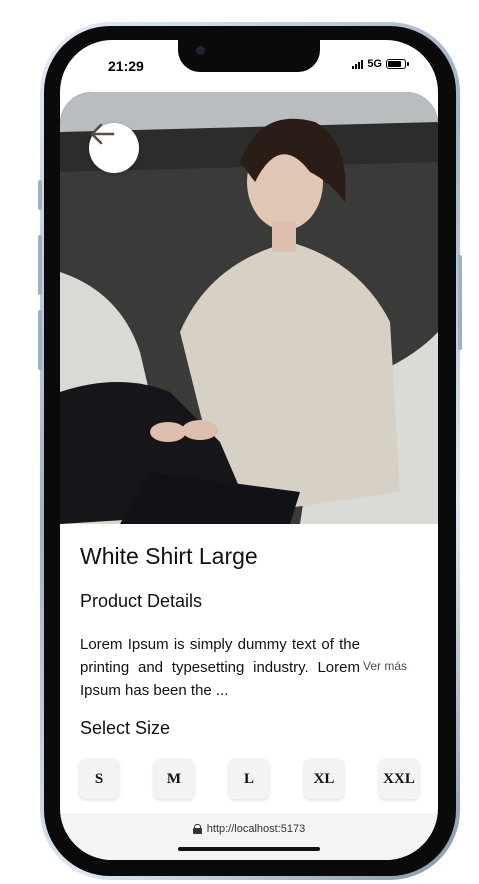  What do you see at coordinates (249, 849) in the screenshot?
I see `home-indicator` at bounding box center [249, 849].